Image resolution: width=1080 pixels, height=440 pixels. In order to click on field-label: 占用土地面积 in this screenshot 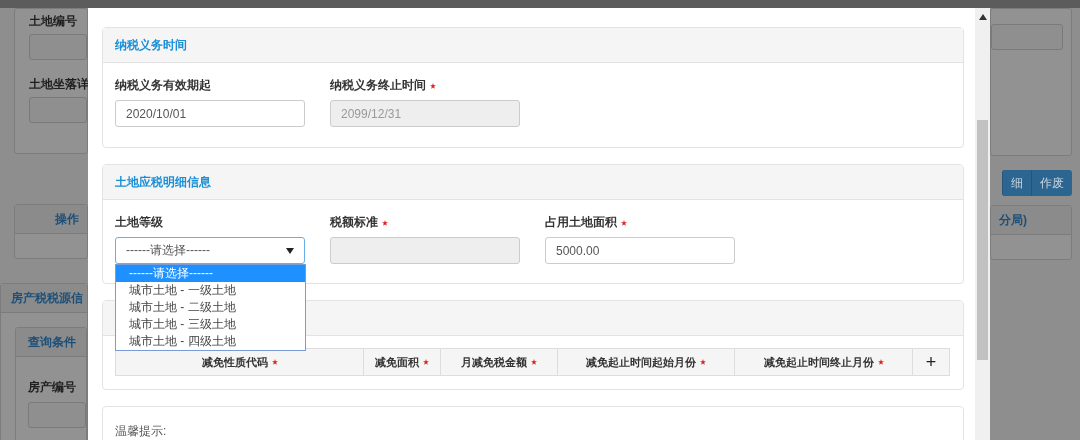, I will do `click(640, 222)`.